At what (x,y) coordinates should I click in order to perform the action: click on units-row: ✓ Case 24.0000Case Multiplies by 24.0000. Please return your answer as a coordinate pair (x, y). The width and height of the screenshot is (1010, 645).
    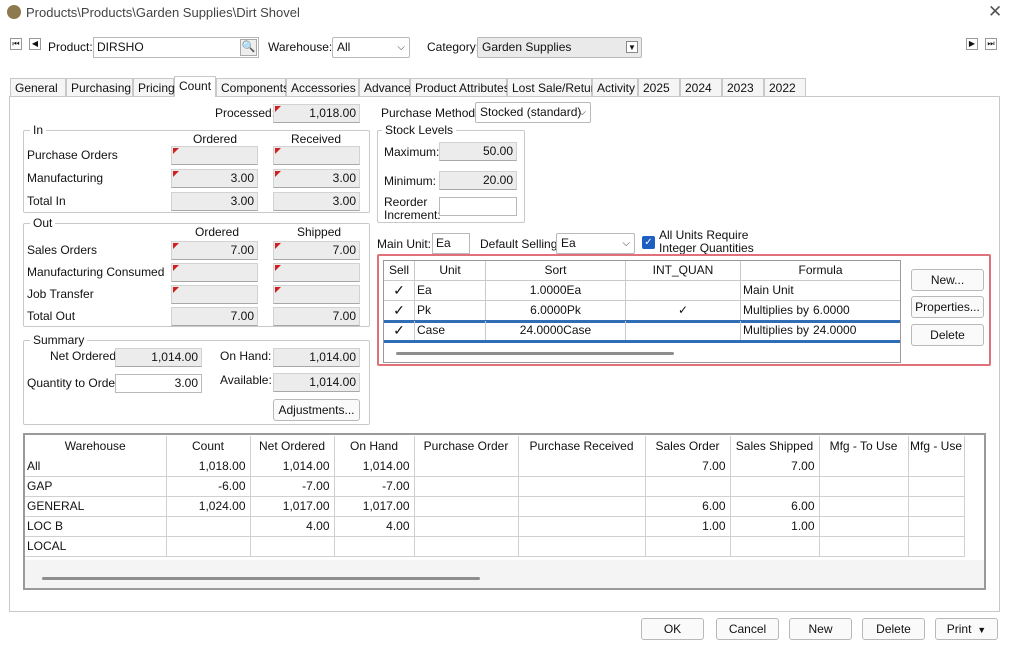
    Looking at the image, I should click on (642, 331).